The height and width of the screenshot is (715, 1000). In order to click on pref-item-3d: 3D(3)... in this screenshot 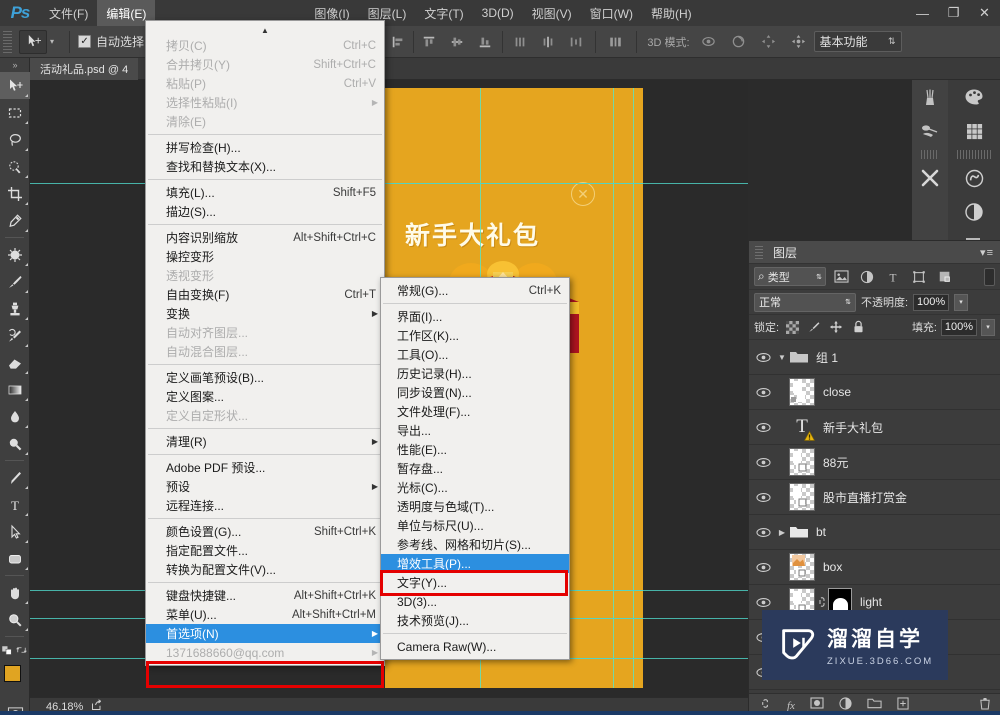, I will do `click(475, 601)`.